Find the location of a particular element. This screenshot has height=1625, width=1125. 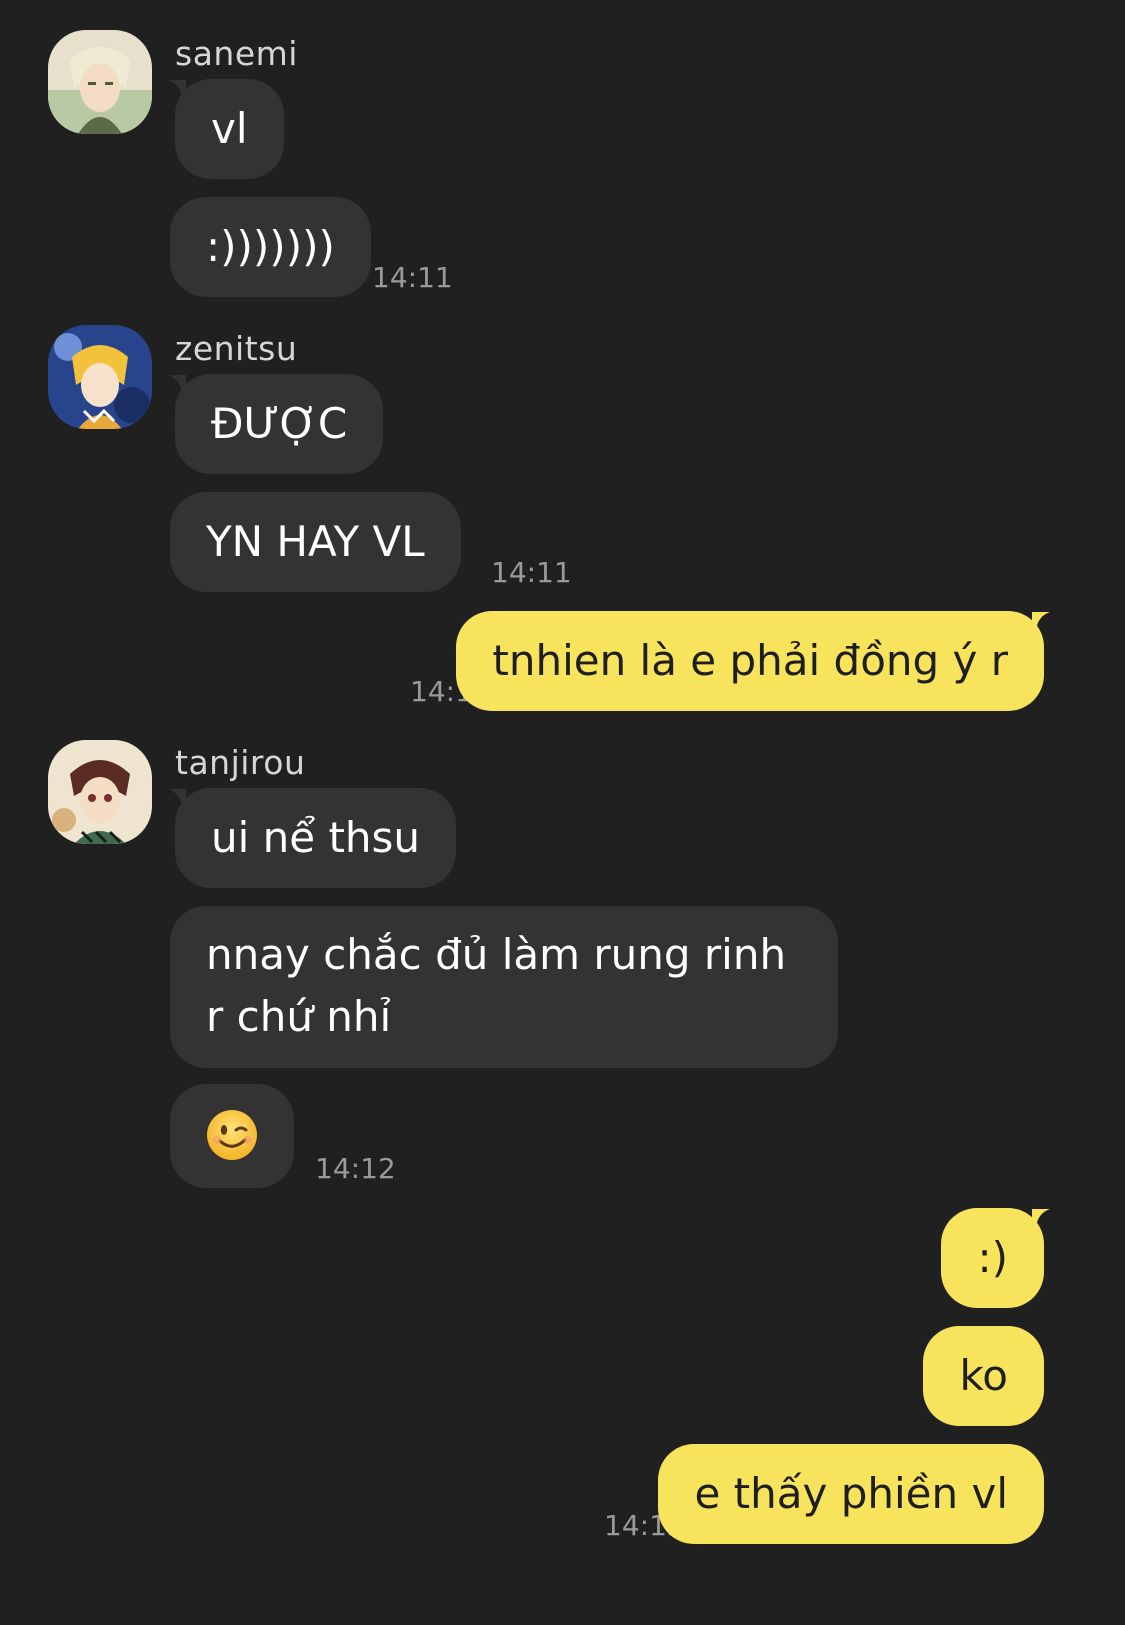

message-bubble: nnay chắc đủ làm rung rinh r chứ nhỉ is located at coordinates (504, 987).